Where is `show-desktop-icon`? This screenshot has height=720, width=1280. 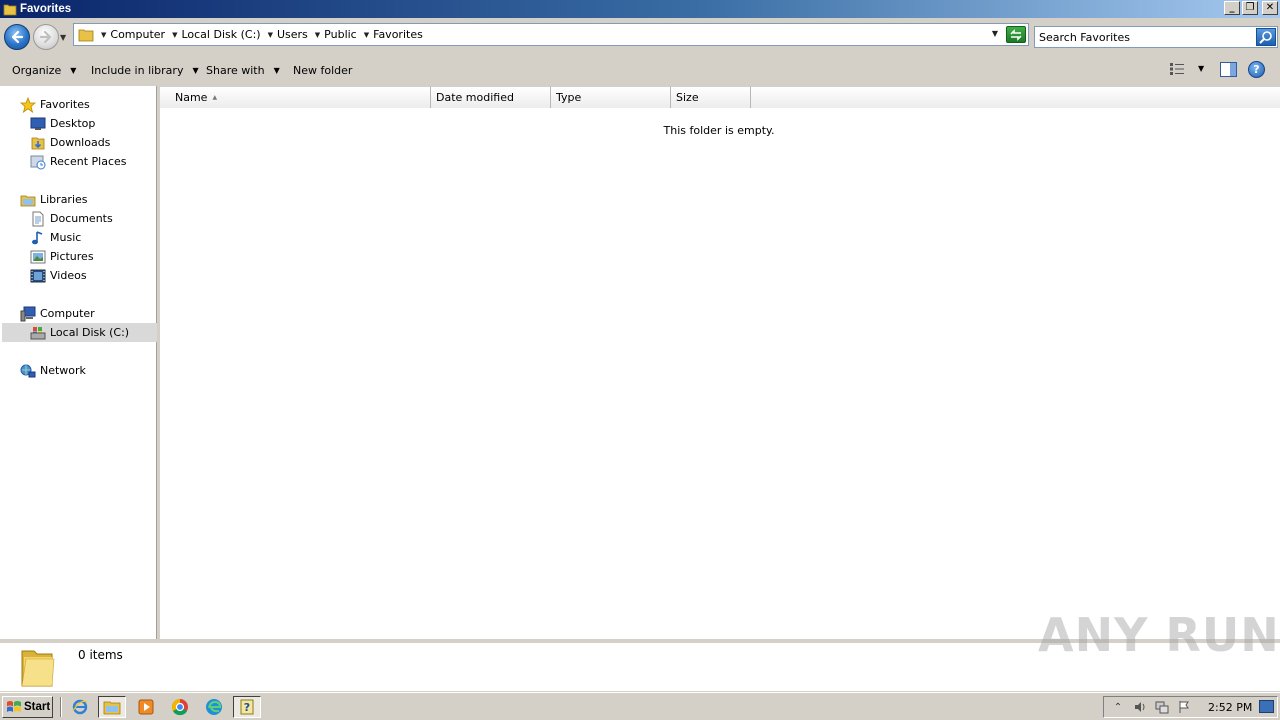 show-desktop-icon is located at coordinates (1266, 706).